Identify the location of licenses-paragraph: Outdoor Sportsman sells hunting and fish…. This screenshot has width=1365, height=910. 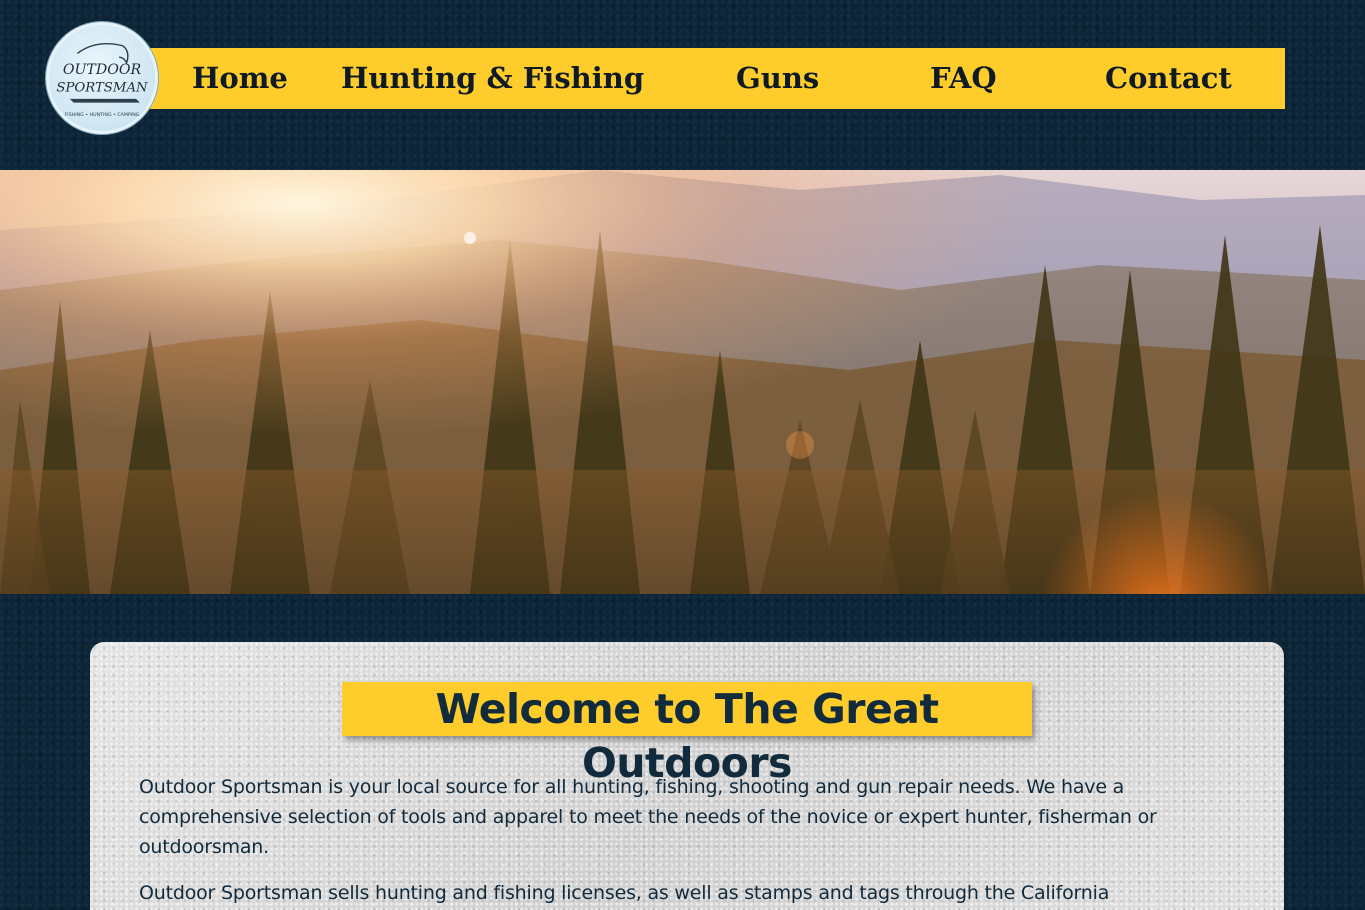
(624, 893).